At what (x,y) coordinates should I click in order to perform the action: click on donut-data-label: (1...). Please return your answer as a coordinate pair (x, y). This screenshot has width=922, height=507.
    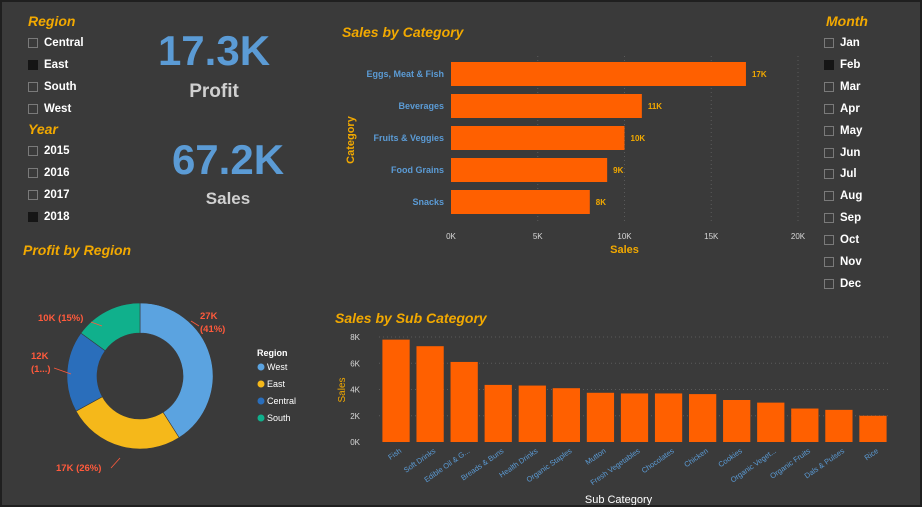
    Looking at the image, I should click on (41, 369).